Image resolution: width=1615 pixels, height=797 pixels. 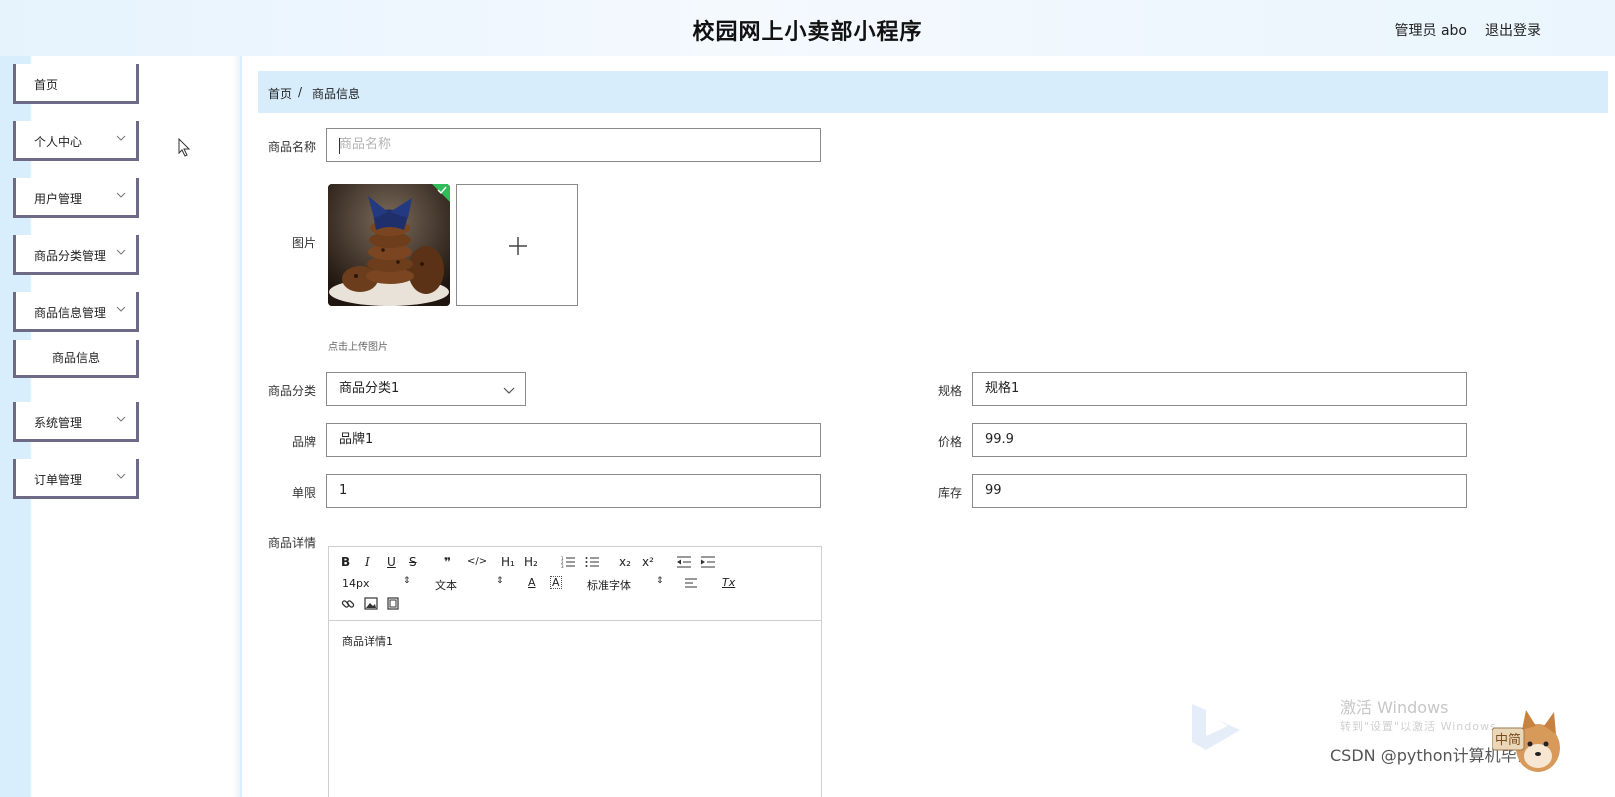 What do you see at coordinates (426, 389) in the screenshot?
I see `category-select: 商品分类1` at bounding box center [426, 389].